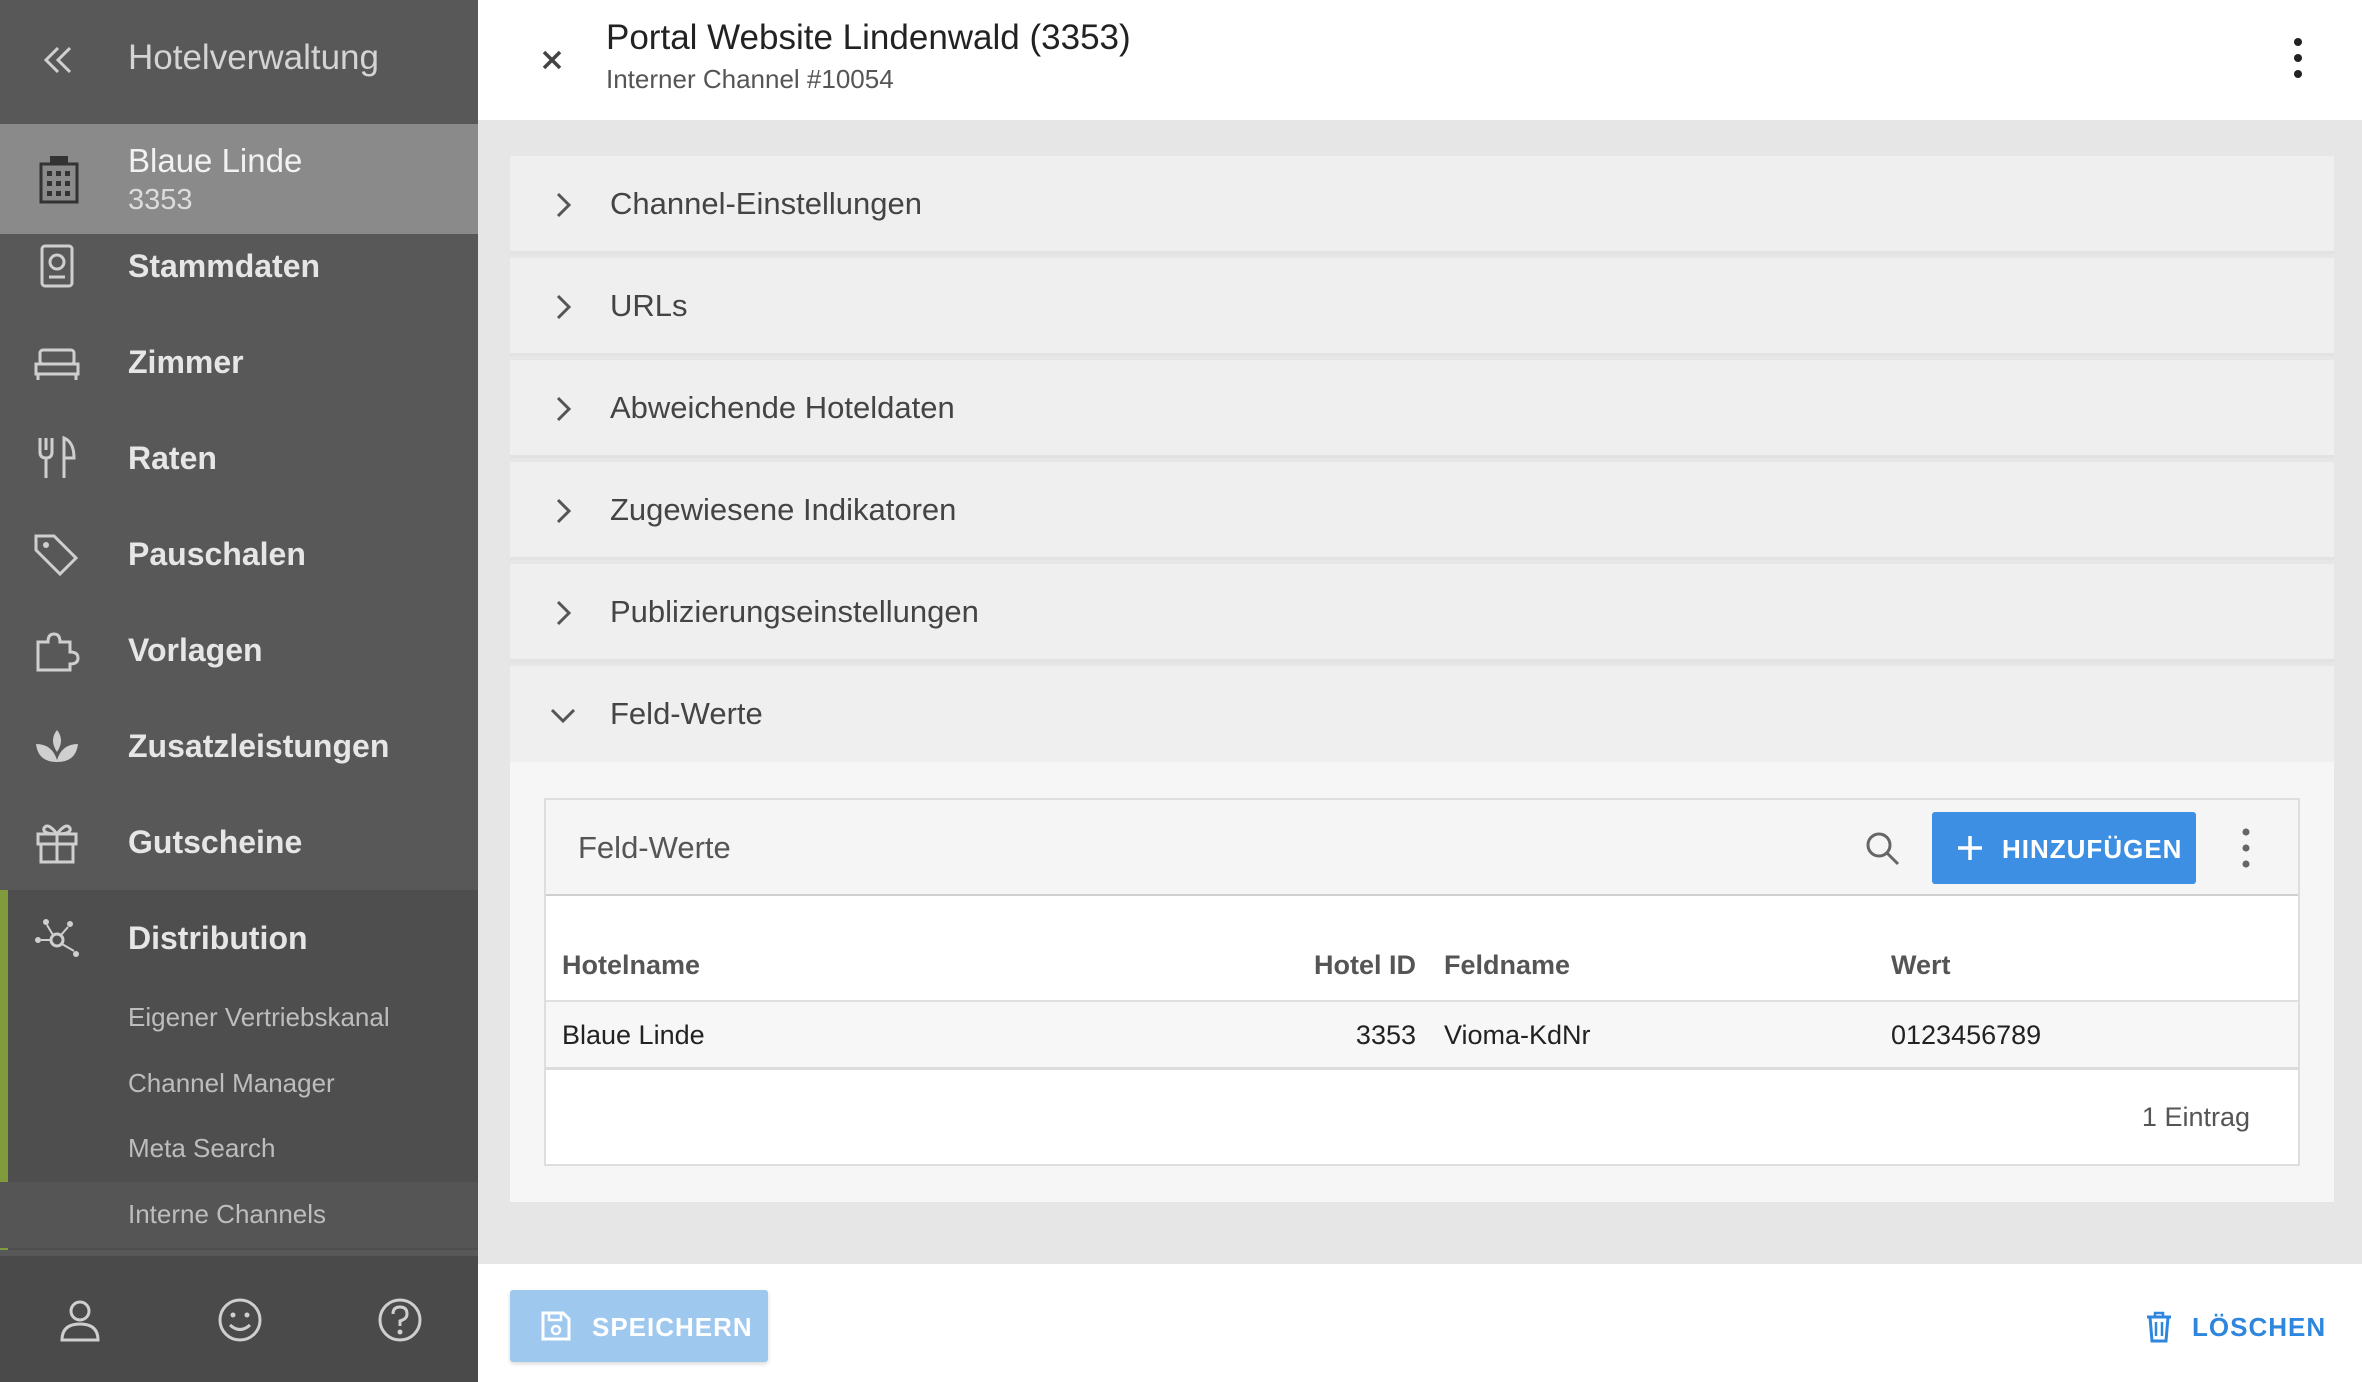 The image size is (2362, 1382). What do you see at coordinates (218, 938) in the screenshot?
I see `sidebar-item-label: Distribution` at bounding box center [218, 938].